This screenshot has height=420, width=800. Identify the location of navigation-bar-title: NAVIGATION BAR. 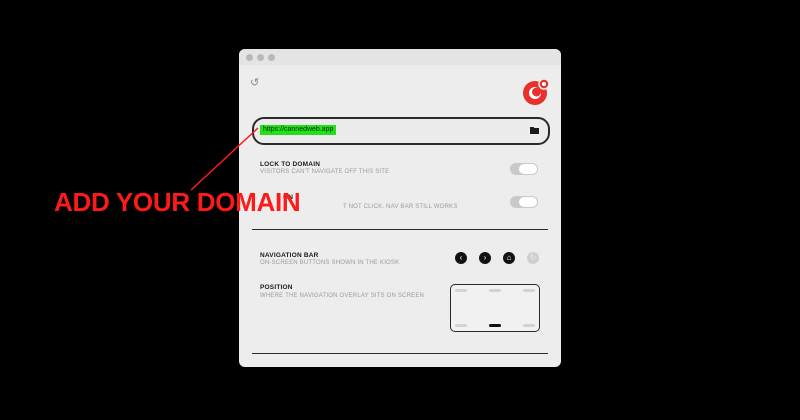
(289, 255).